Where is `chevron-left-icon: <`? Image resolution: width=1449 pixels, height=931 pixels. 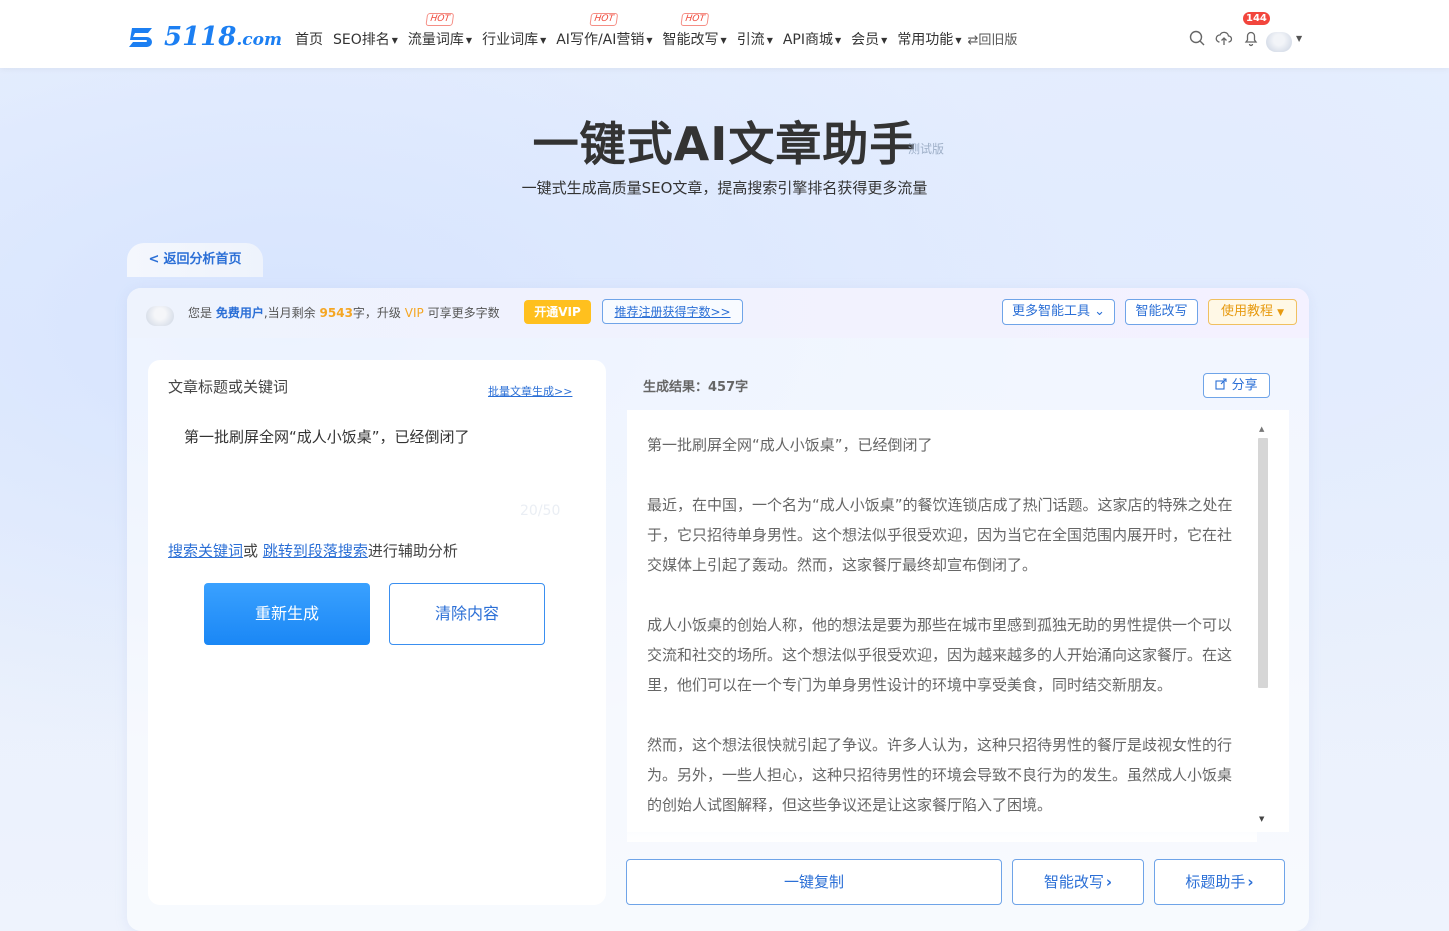 chevron-left-icon: < is located at coordinates (154, 259).